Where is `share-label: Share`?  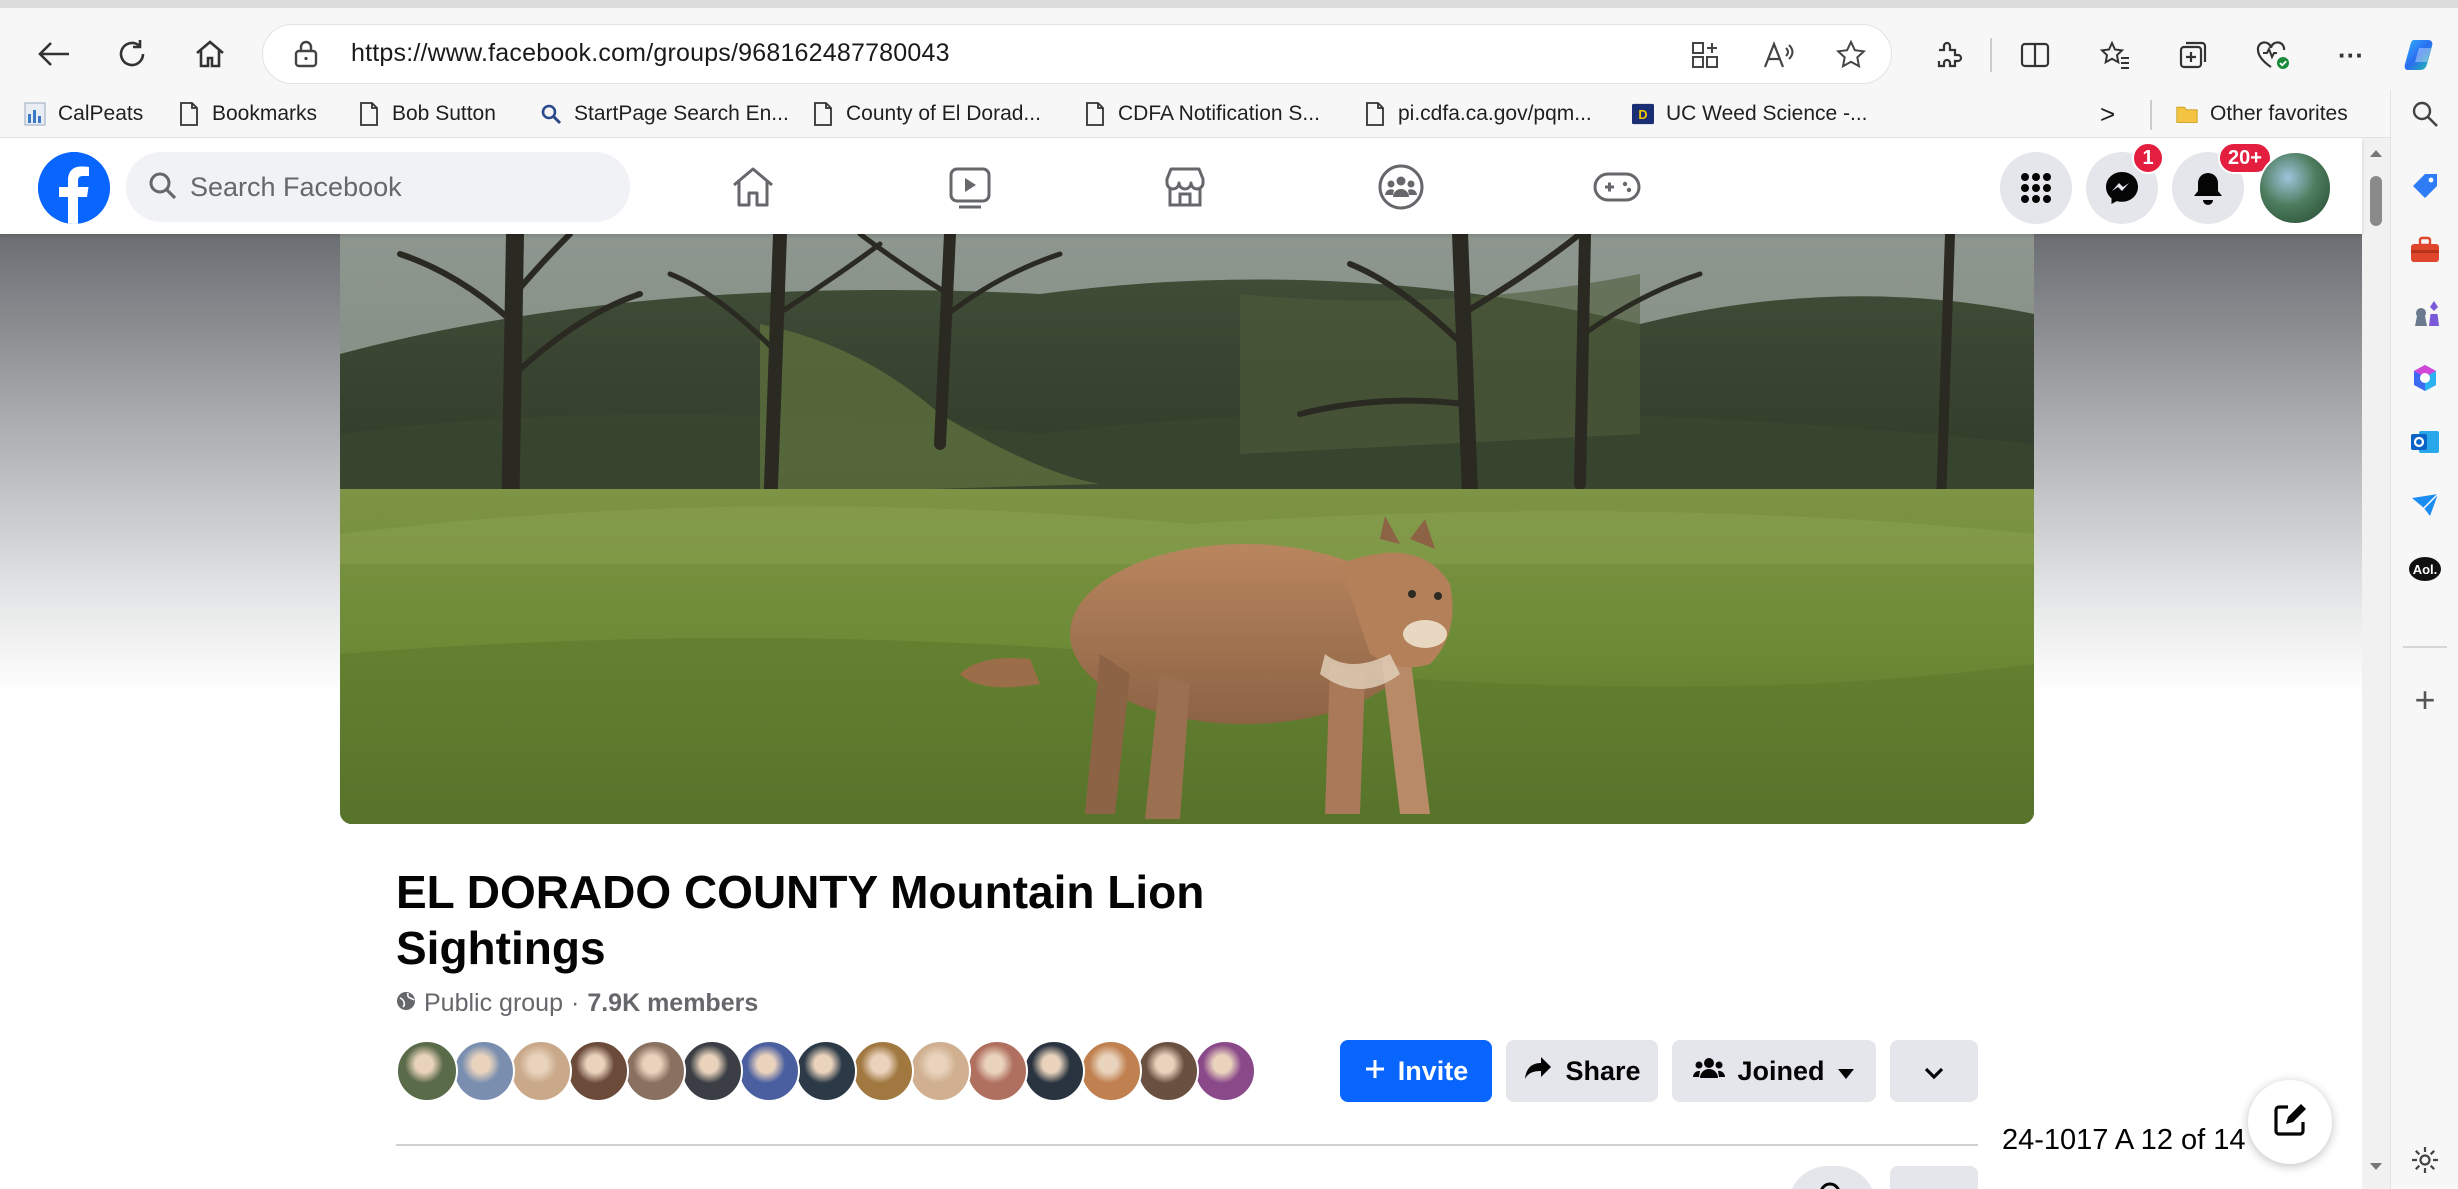
share-label: Share is located at coordinates (1603, 1070).